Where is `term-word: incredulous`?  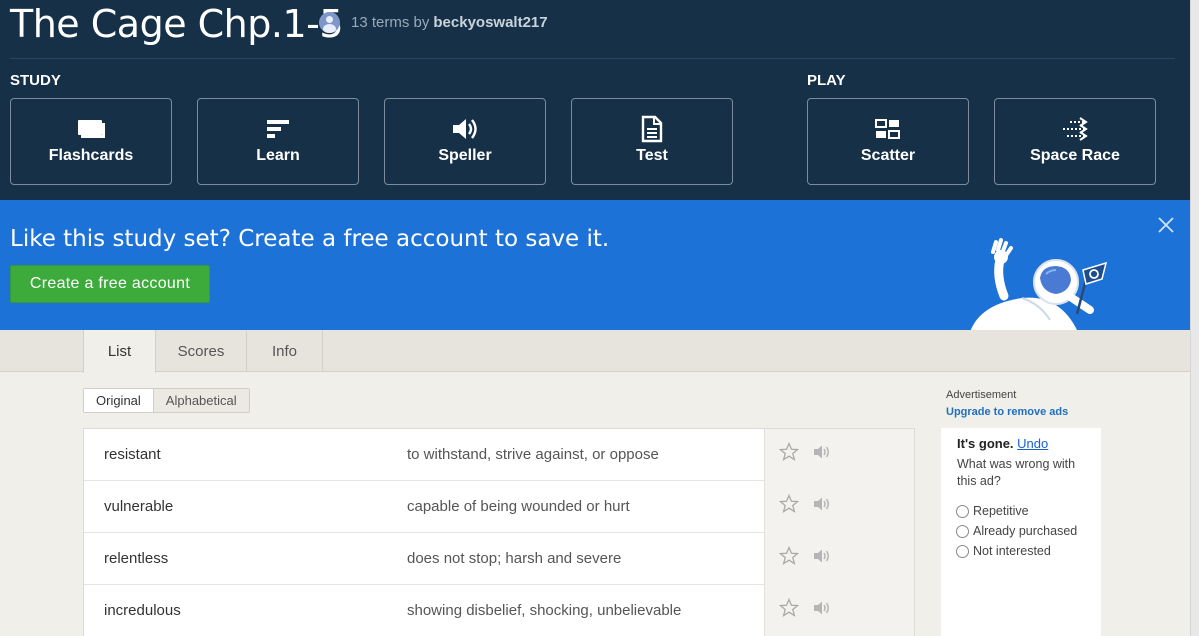 term-word: incredulous is located at coordinates (142, 610).